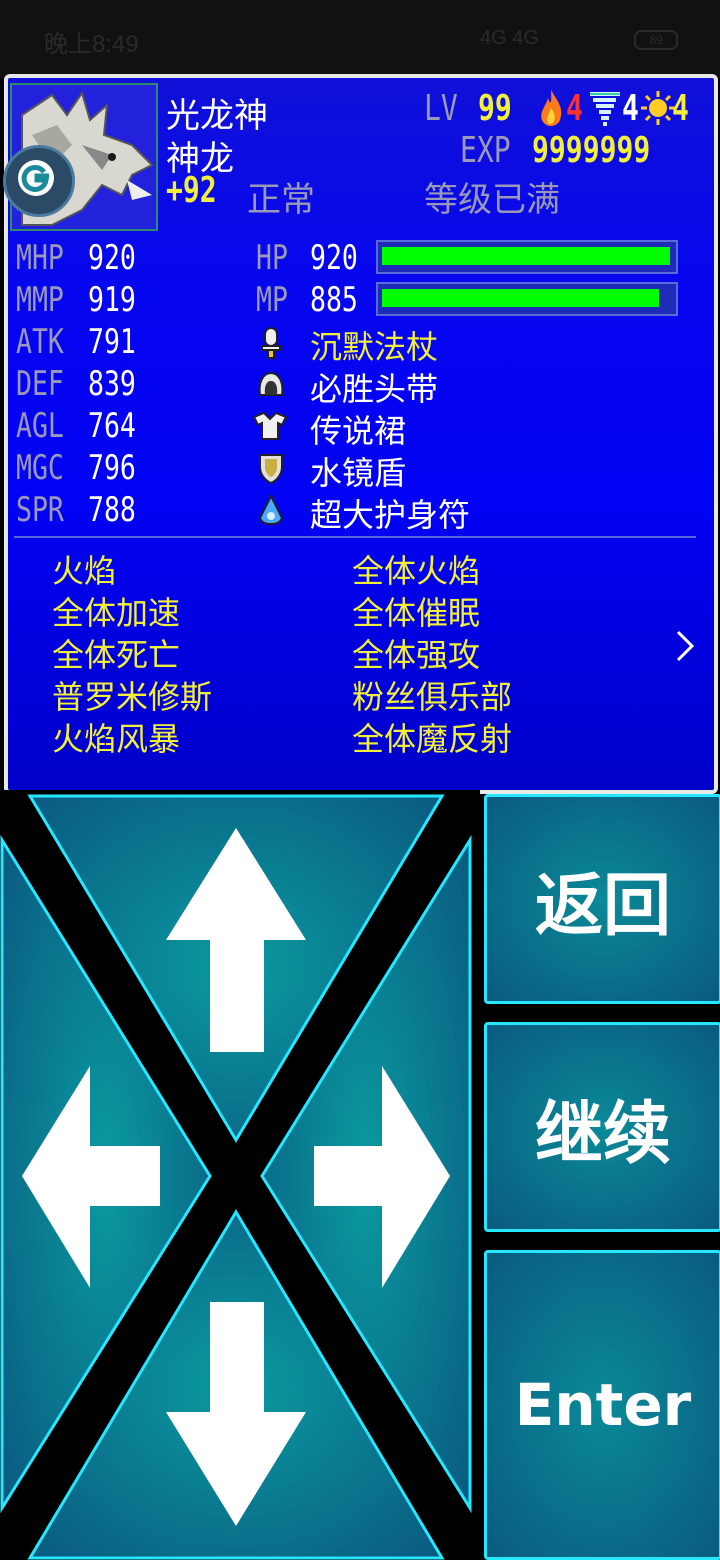  Describe the element at coordinates (355, 537) in the screenshot. I see `panel-divider` at that location.